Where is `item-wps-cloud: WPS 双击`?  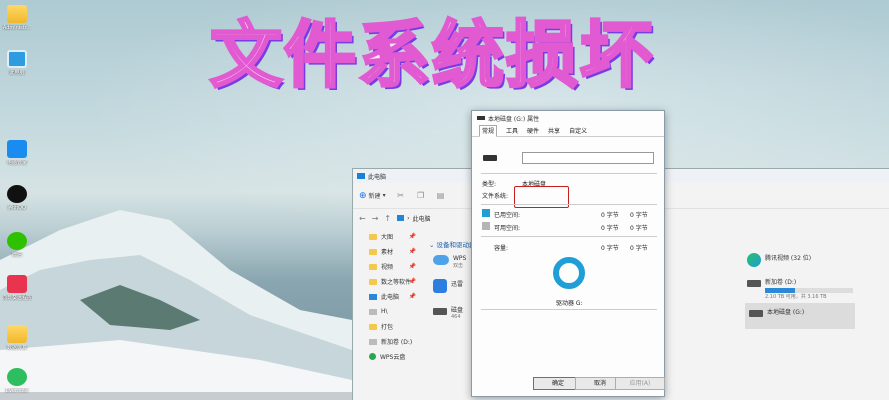 item-wps-cloud: WPS 双击 is located at coordinates (449, 262).